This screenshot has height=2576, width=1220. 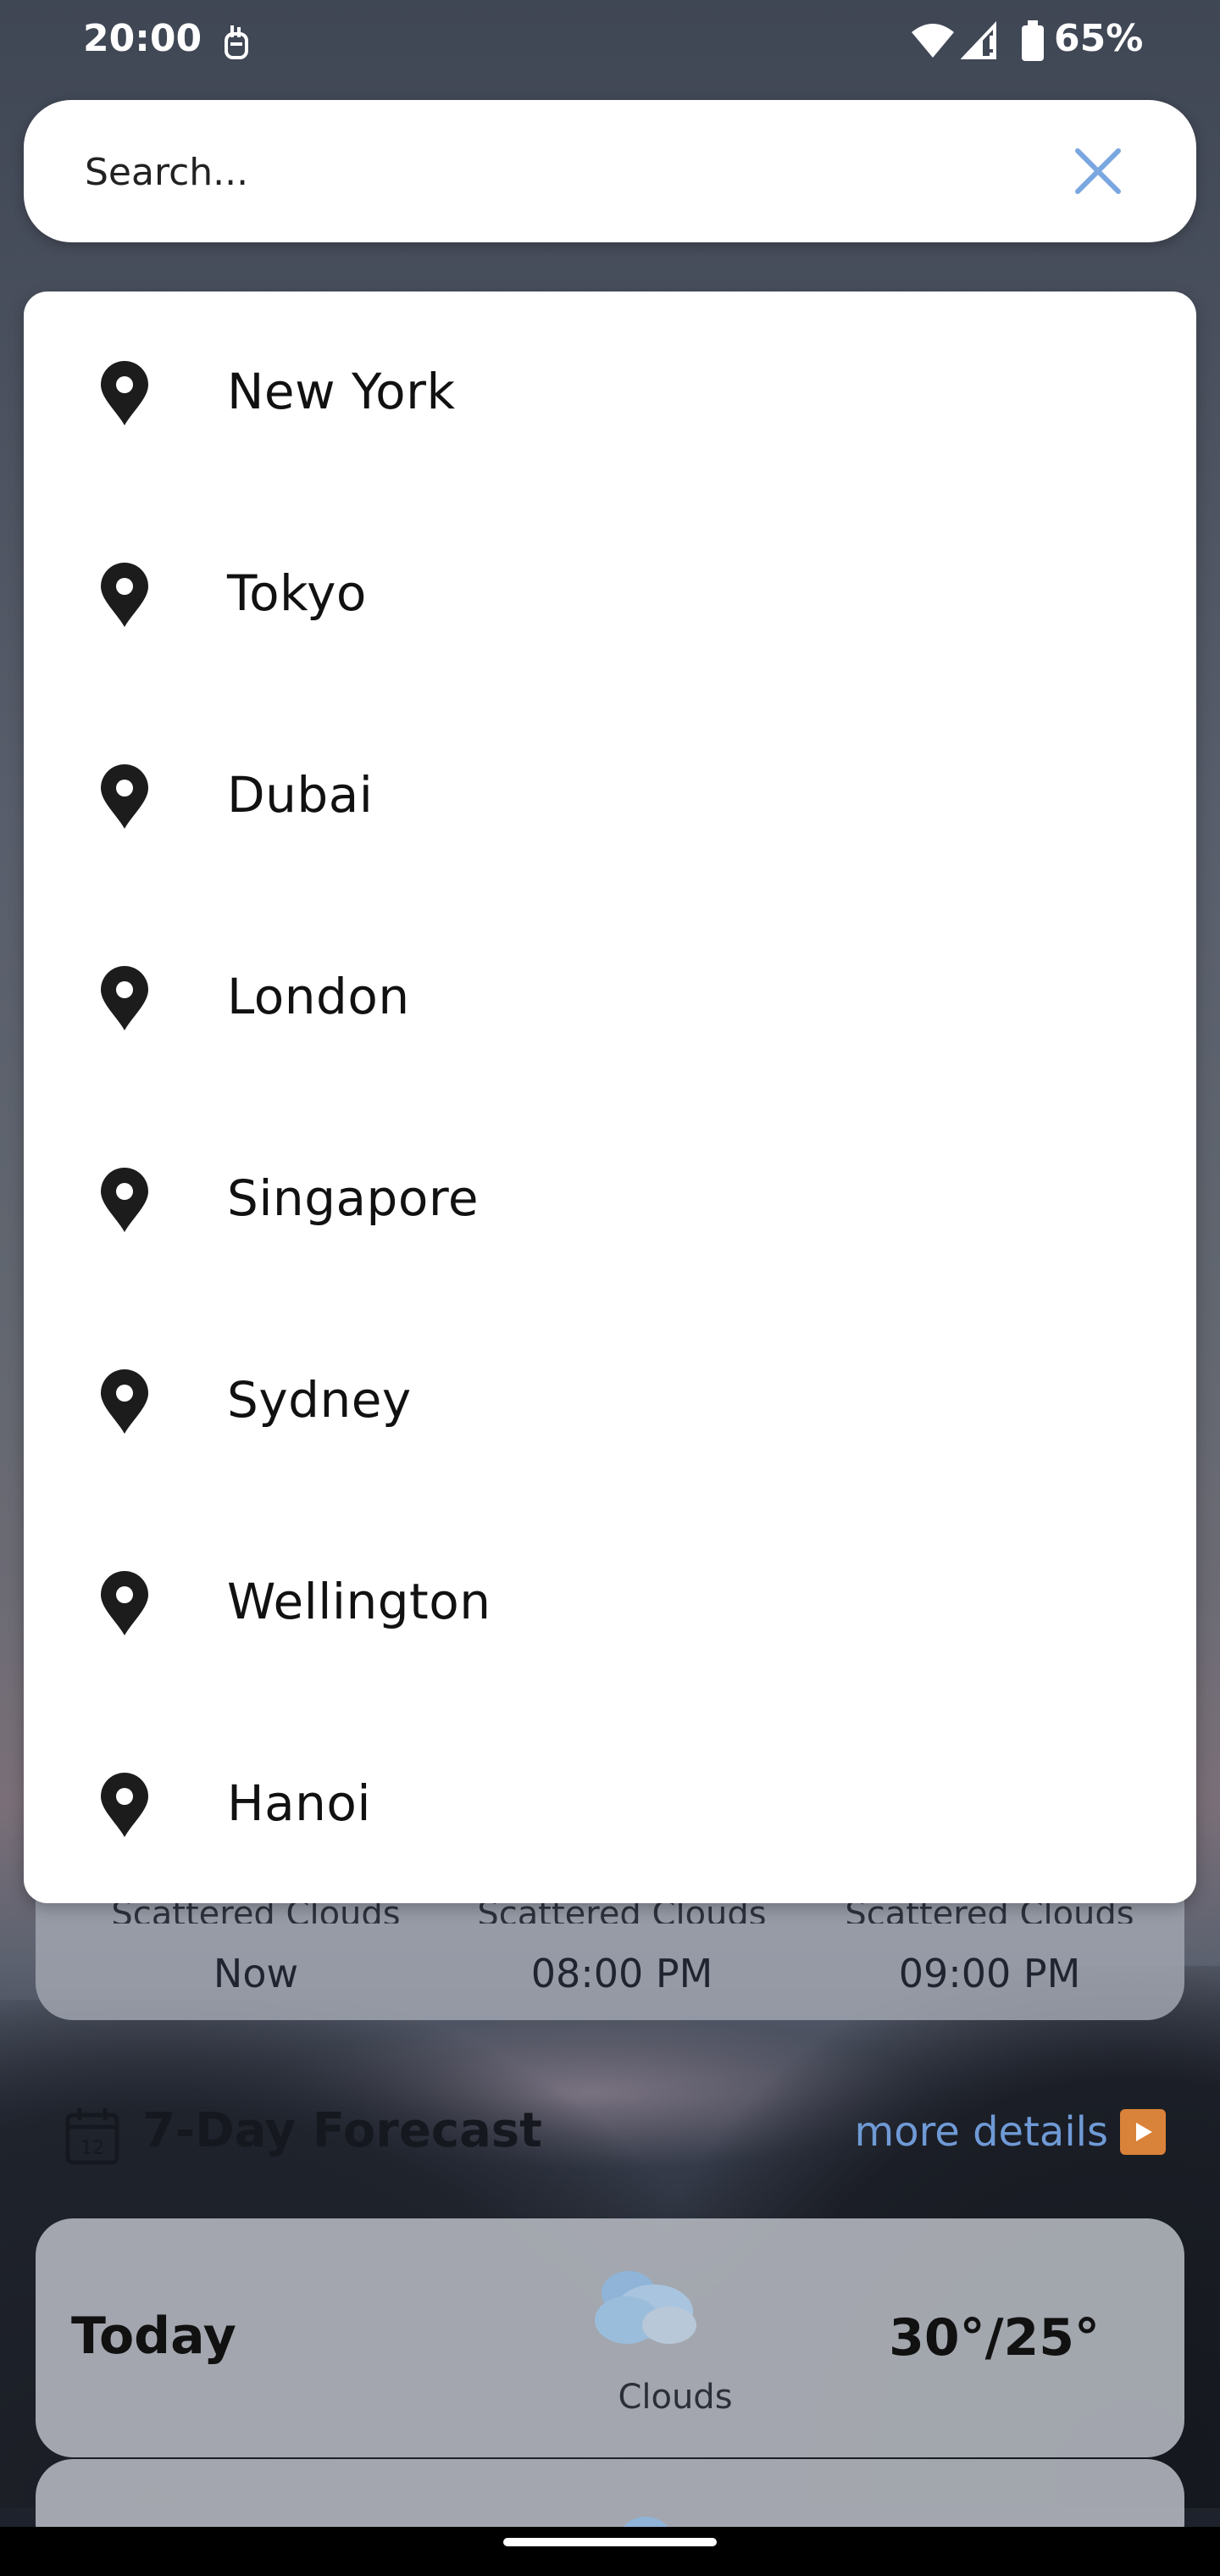 What do you see at coordinates (153, 2336) in the screenshot?
I see `forecast-day: Today` at bounding box center [153, 2336].